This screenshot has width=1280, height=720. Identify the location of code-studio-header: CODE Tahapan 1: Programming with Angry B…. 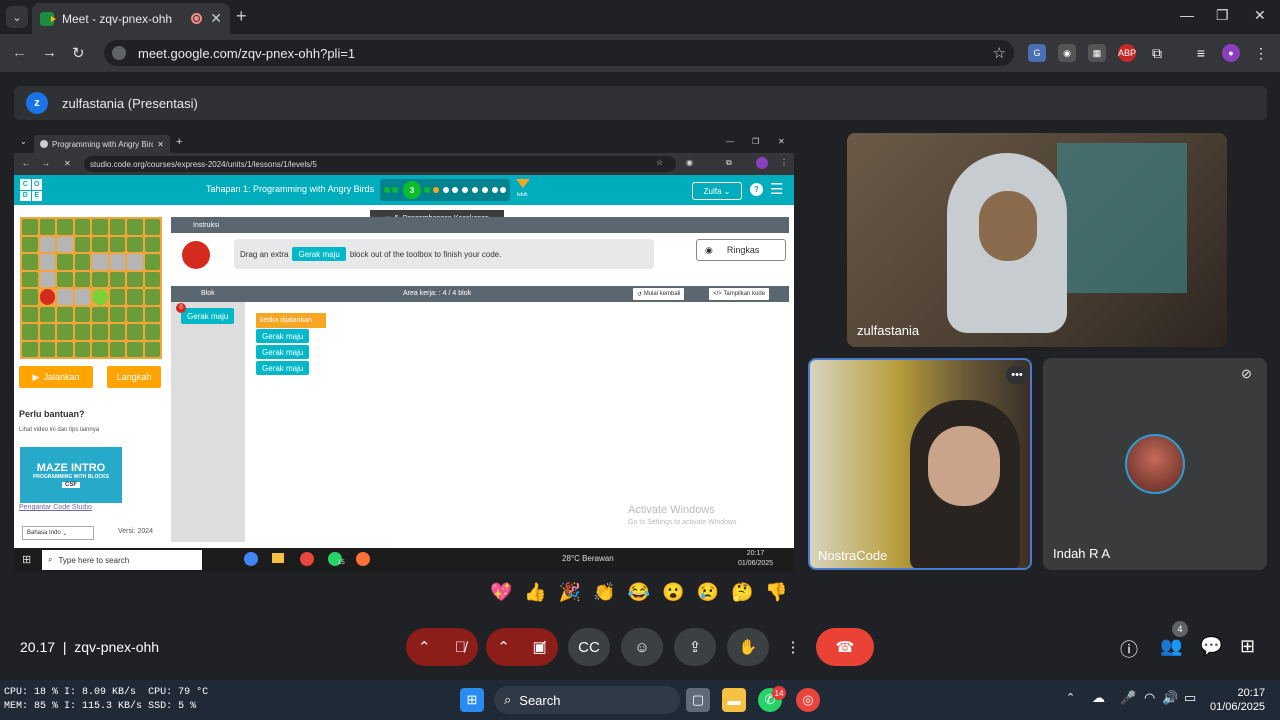
(404, 190).